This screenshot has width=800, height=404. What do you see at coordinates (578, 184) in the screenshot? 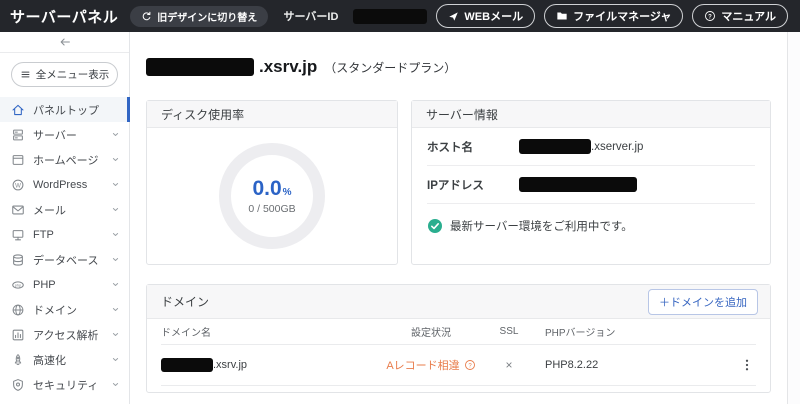
I see `ip-address-redacted` at bounding box center [578, 184].